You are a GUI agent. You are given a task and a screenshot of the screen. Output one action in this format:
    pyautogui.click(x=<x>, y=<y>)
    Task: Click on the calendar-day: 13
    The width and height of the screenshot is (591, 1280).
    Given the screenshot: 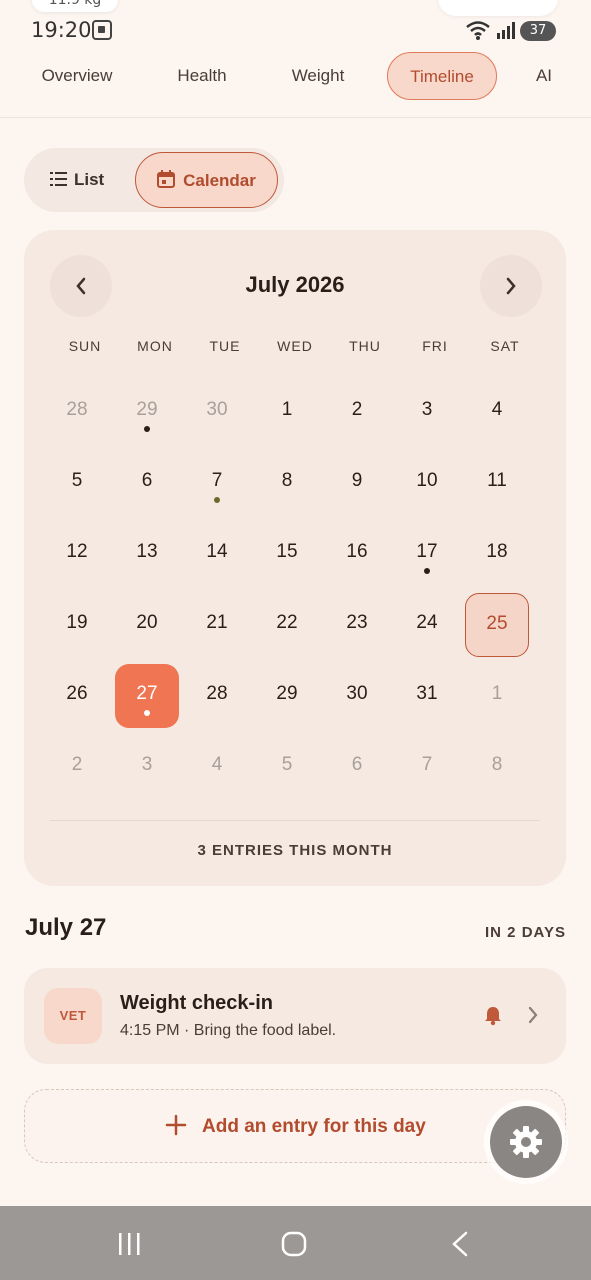 What is the action you would take?
    pyautogui.click(x=147, y=554)
    